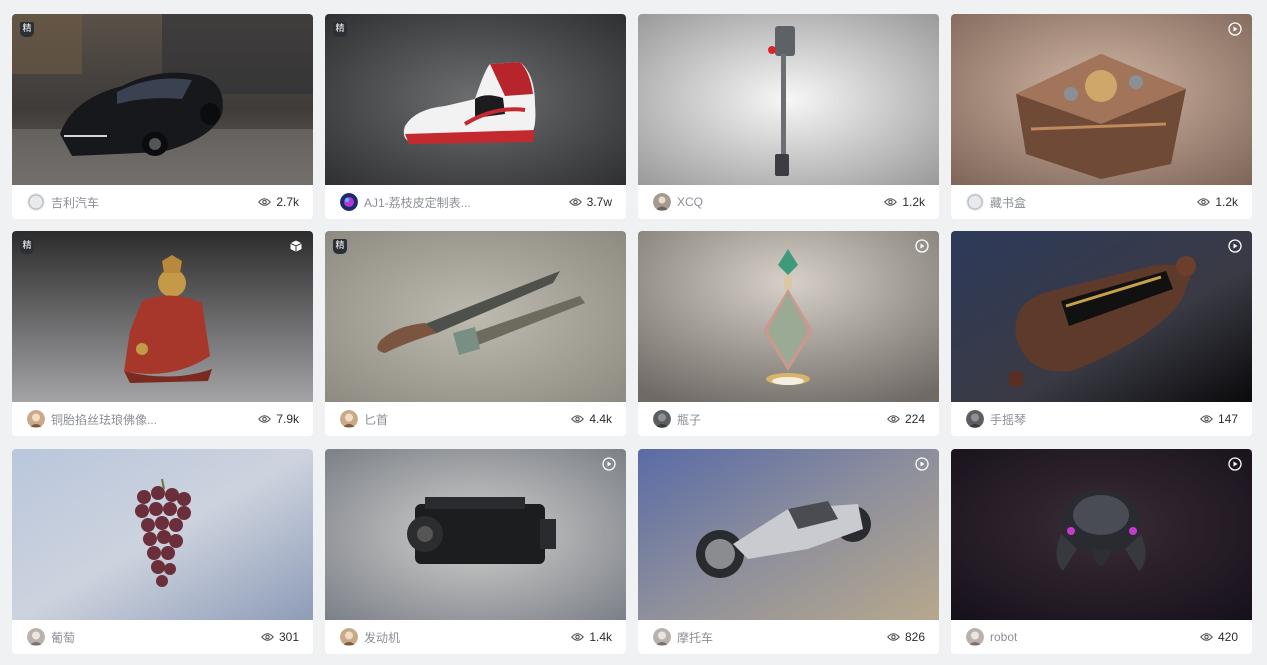 The width and height of the screenshot is (1267, 665). Describe the element at coordinates (599, 202) in the screenshot. I see `view-count-value: 3.7w` at that location.